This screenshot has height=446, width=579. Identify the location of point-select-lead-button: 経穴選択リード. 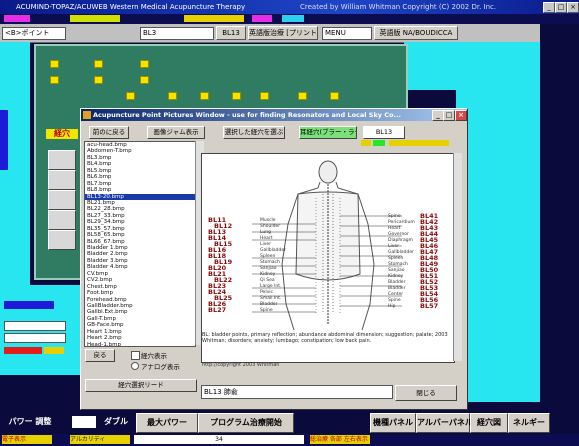
(141, 385).